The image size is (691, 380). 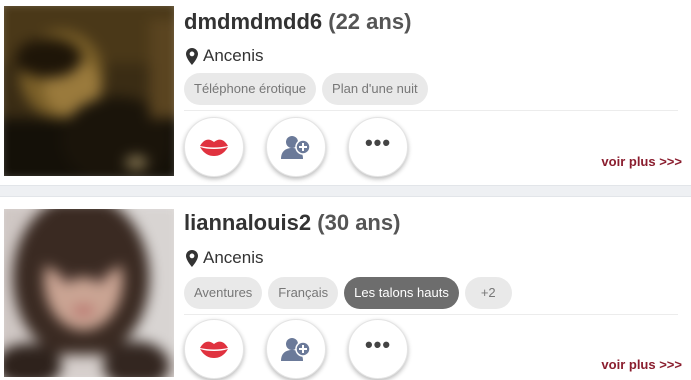 What do you see at coordinates (359, 222) in the screenshot?
I see `age: (30 ans)` at bounding box center [359, 222].